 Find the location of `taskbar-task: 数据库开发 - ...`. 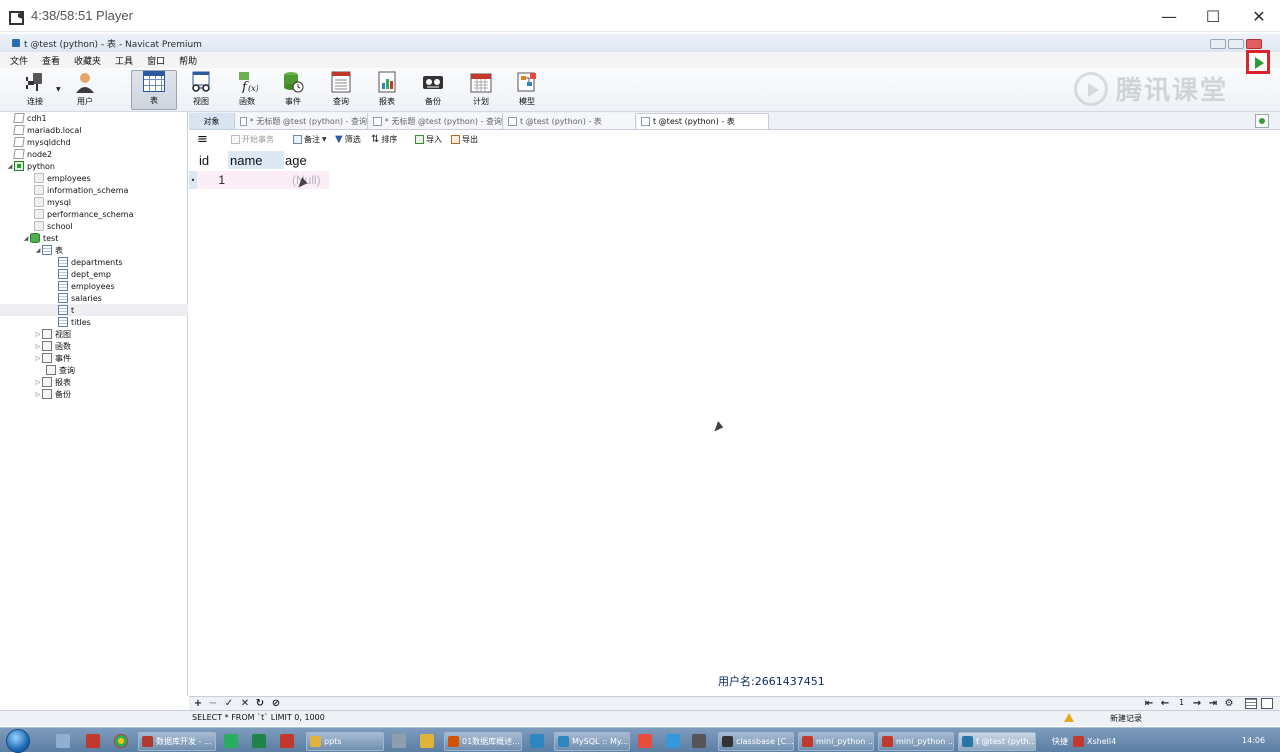

taskbar-task: 数据库开发 - ... is located at coordinates (177, 741).